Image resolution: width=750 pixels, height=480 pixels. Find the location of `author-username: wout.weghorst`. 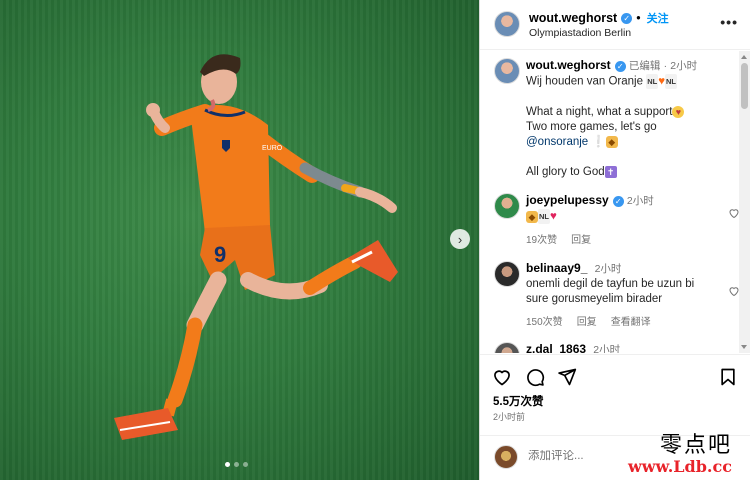

author-username: wout.weghorst is located at coordinates (573, 18).